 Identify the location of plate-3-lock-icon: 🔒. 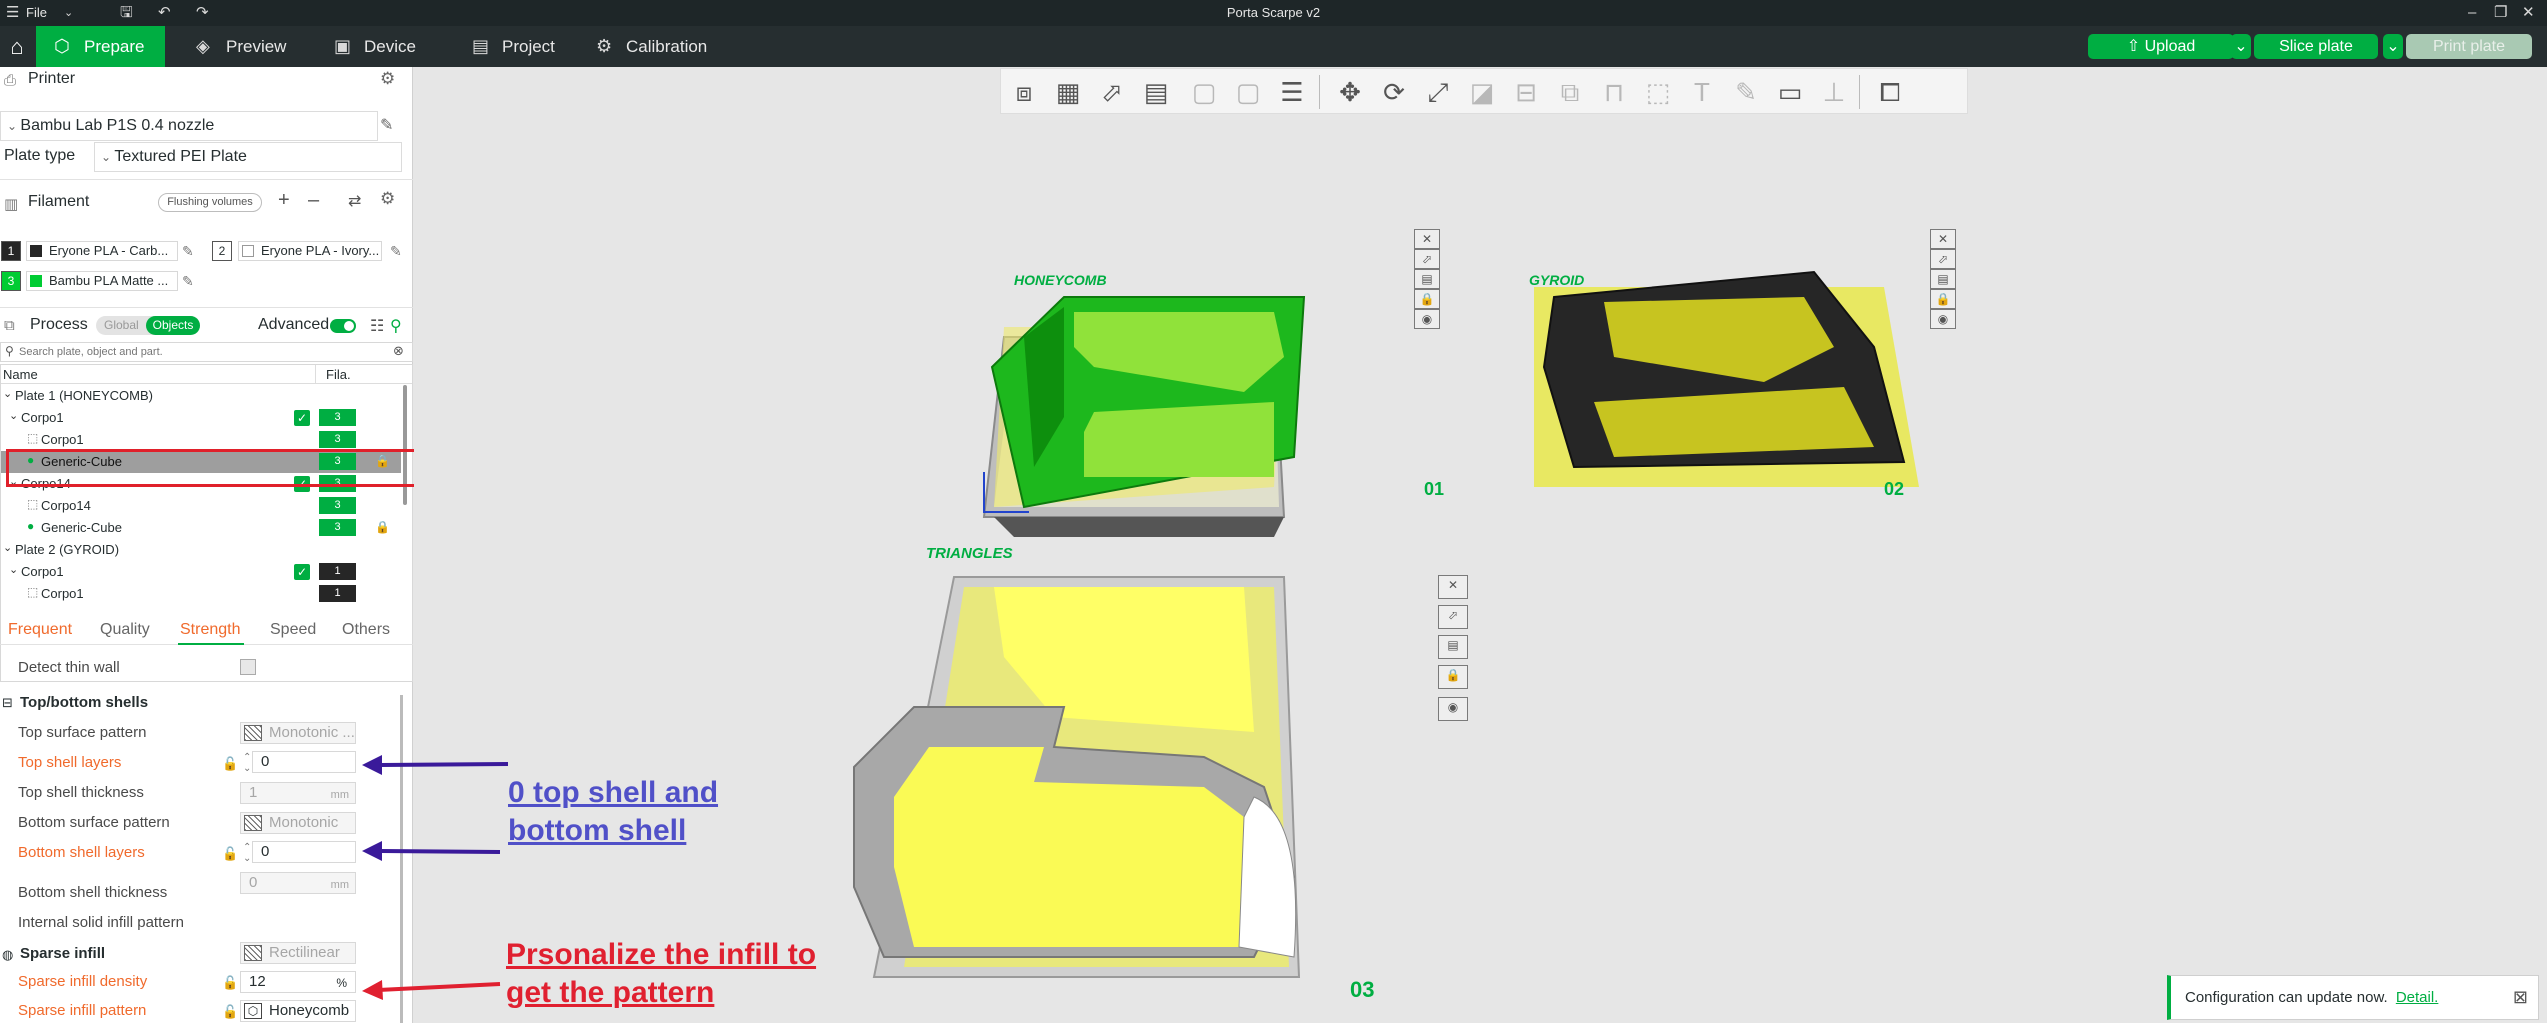
(1453, 677).